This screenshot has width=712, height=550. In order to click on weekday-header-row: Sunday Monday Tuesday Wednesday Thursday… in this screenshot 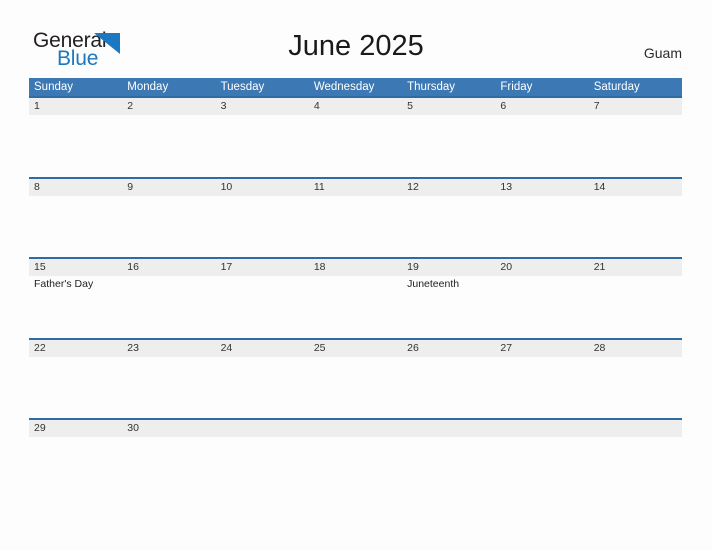, I will do `click(355, 87)`.